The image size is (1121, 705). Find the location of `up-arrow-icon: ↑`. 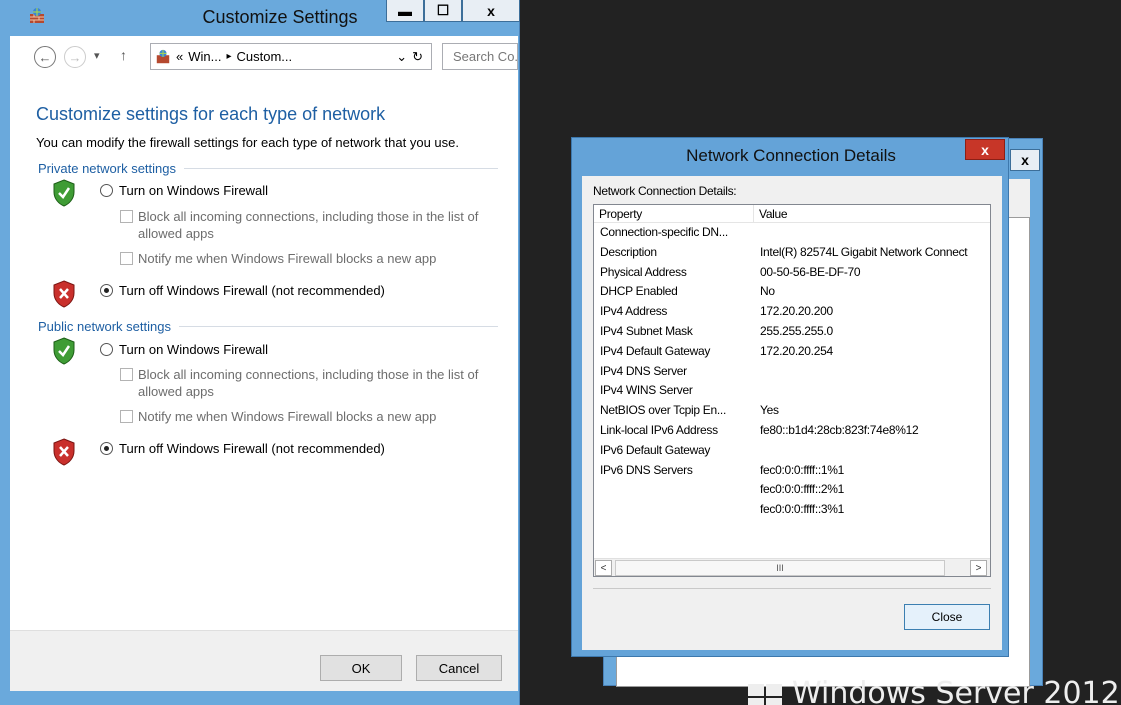

up-arrow-icon: ↑ is located at coordinates (123, 55).